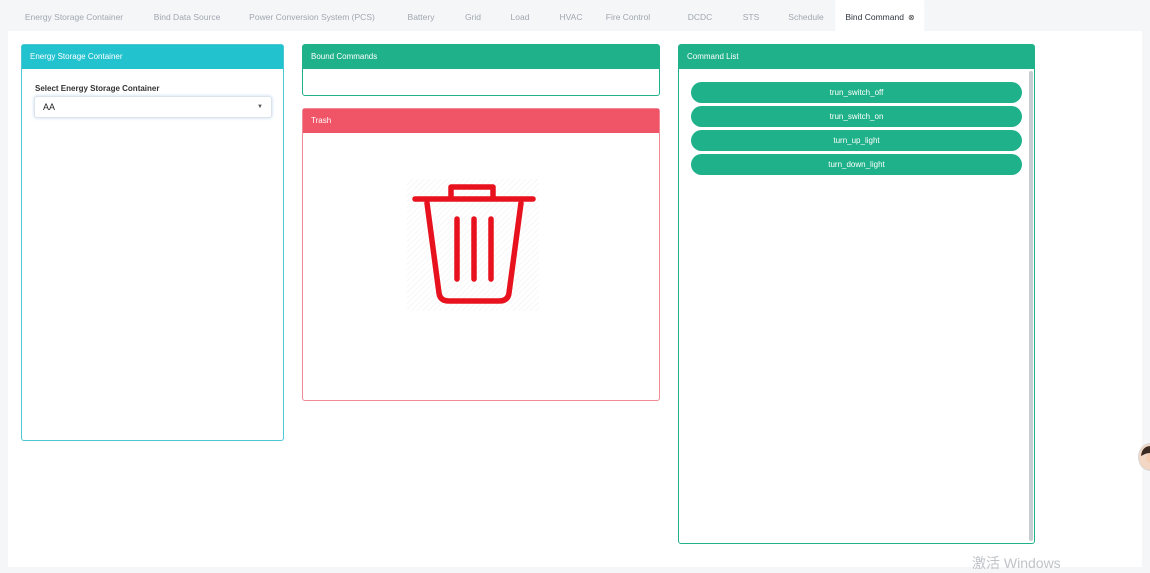 This screenshot has width=1150, height=573. What do you see at coordinates (805, 16) in the screenshot?
I see `tab-schedule: Schedule` at bounding box center [805, 16].